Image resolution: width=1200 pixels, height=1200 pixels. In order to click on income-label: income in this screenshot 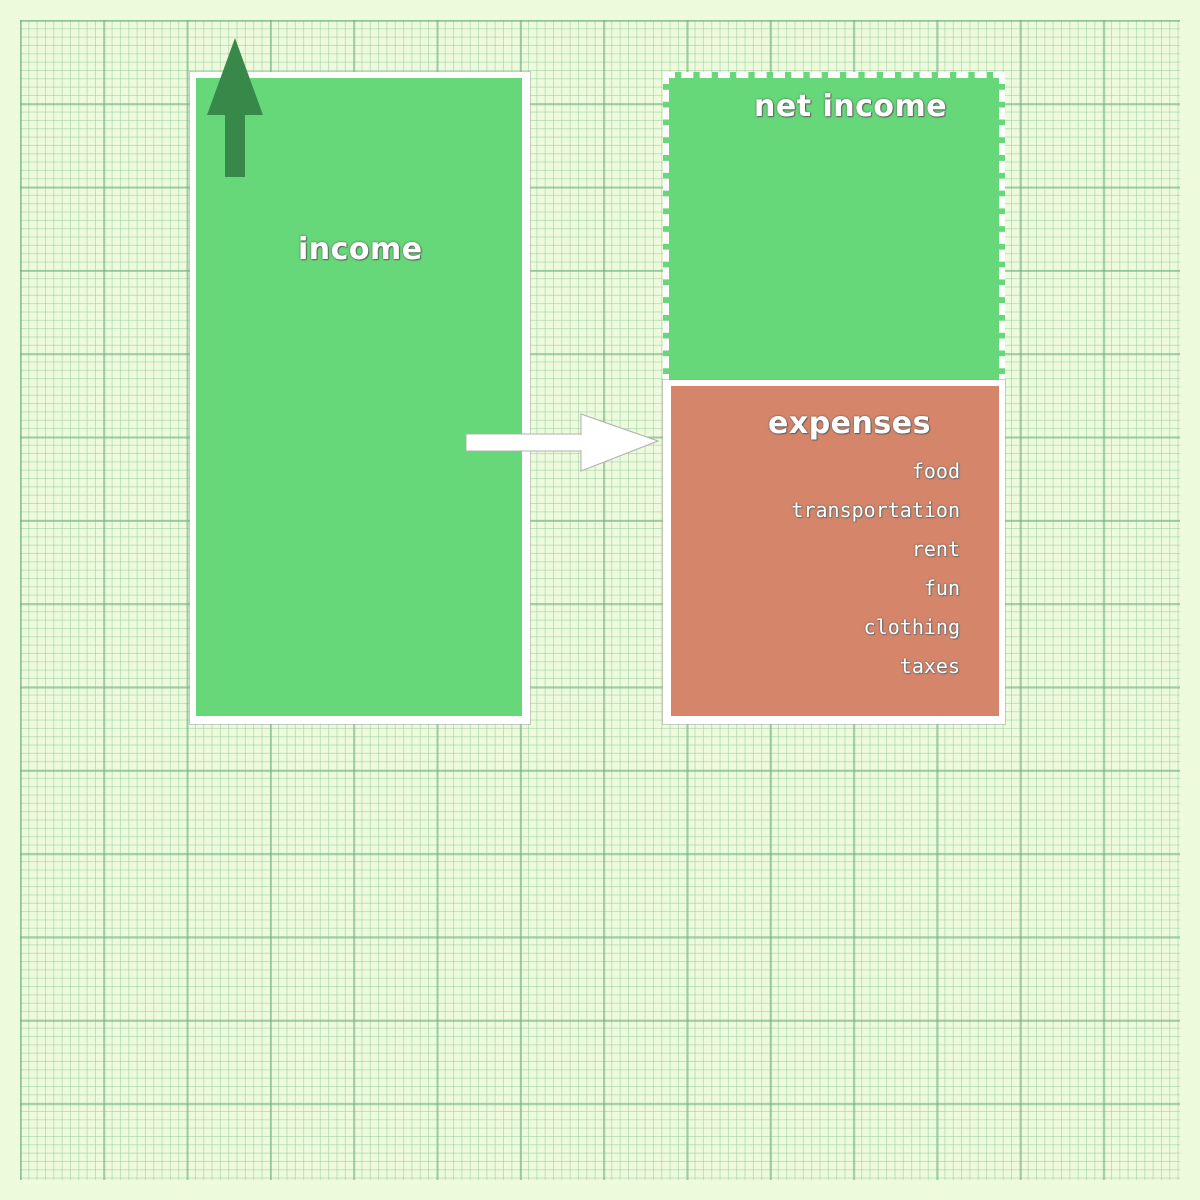, I will do `click(360, 249)`.